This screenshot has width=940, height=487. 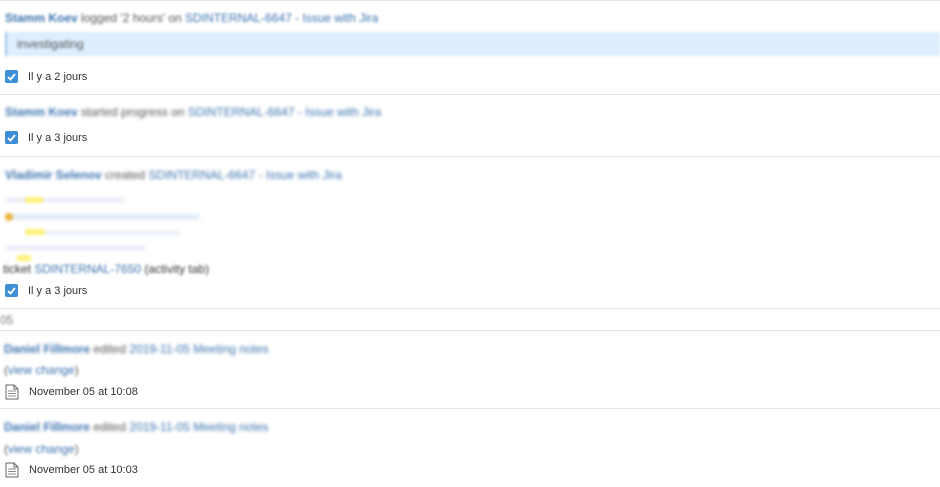 What do you see at coordinates (472, 44) in the screenshot?
I see `worklog-comment: investigating` at bounding box center [472, 44].